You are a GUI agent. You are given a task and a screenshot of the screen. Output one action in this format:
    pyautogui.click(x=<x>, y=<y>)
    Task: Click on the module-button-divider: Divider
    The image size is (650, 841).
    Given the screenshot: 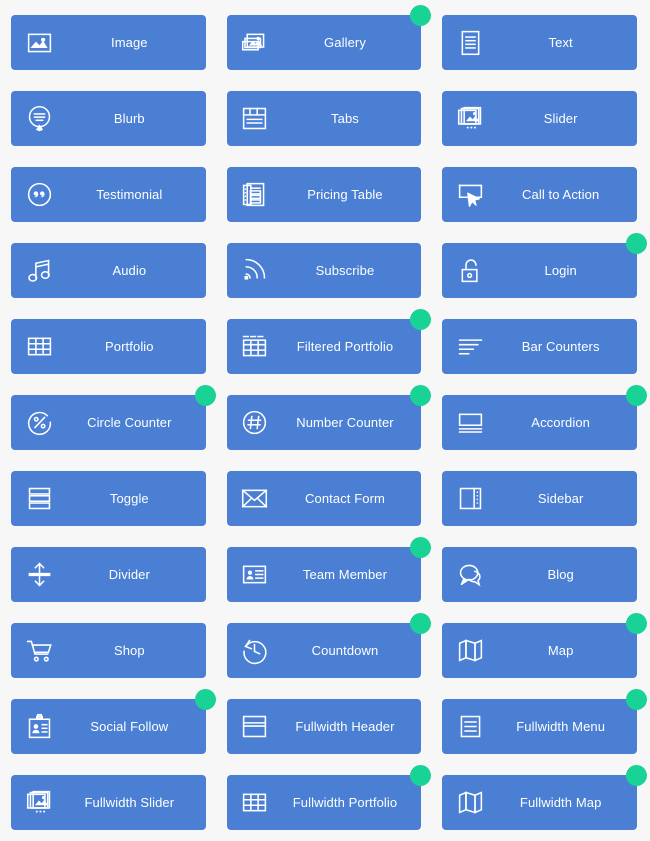 What is the action you would take?
    pyautogui.click(x=108, y=574)
    